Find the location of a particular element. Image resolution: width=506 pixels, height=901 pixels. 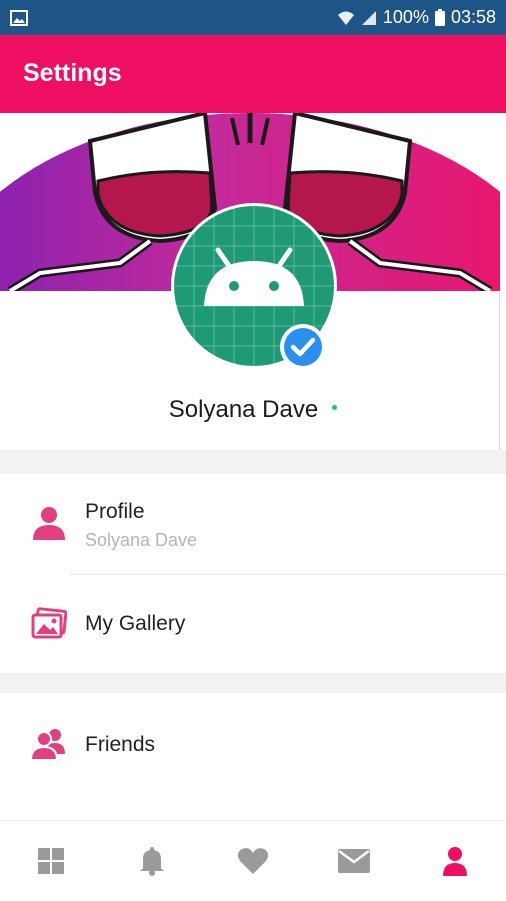

menu-item-sublabel: Solyana Dave is located at coordinates (141, 540).